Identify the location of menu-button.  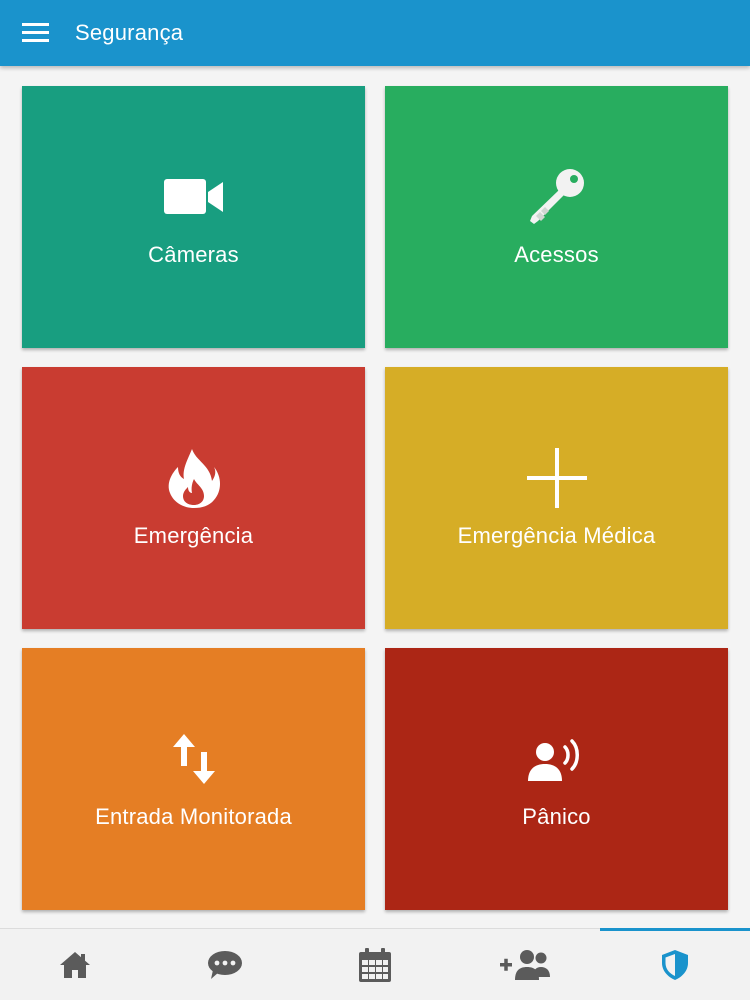
(36, 33).